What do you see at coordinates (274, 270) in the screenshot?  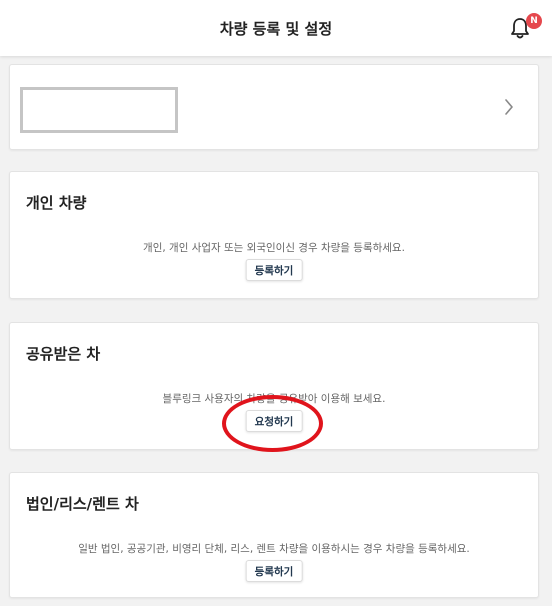 I see `register-personal-button: 등록하기` at bounding box center [274, 270].